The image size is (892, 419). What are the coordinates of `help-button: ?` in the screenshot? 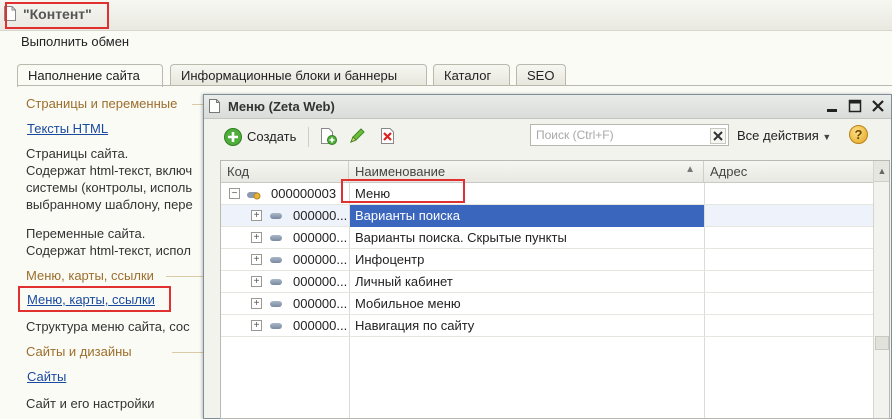 It's located at (858, 134).